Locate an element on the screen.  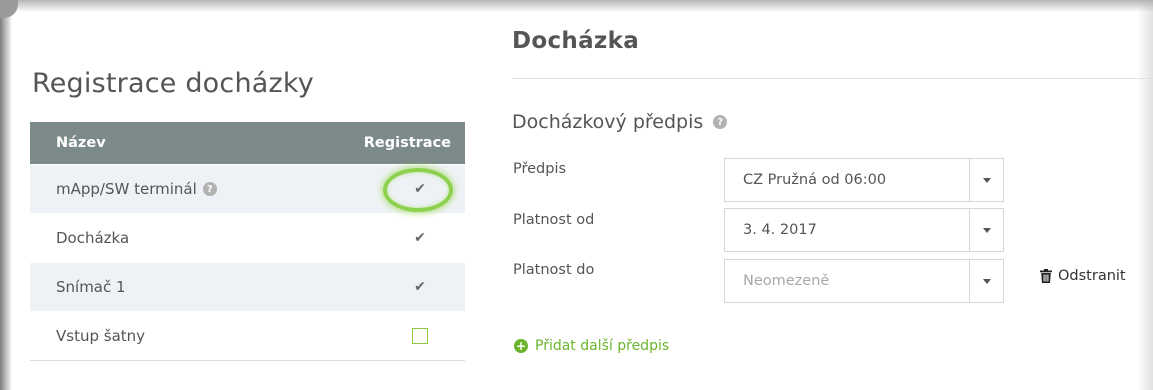
attendance-title: Docházka is located at coordinates (576, 41).